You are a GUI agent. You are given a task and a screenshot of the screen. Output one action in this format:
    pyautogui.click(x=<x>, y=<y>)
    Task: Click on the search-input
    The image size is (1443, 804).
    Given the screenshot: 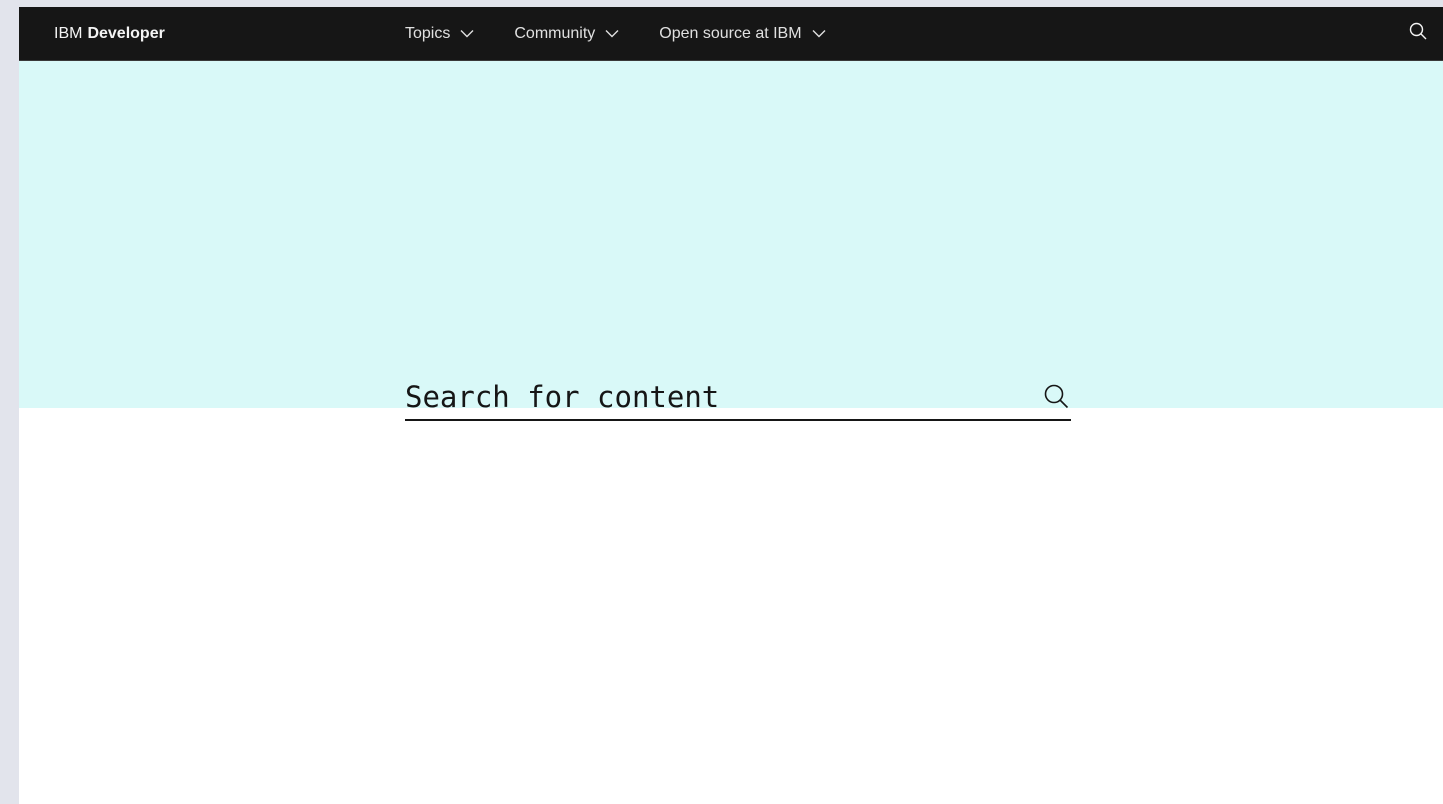 What is the action you would take?
    pyautogui.click(x=715, y=397)
    